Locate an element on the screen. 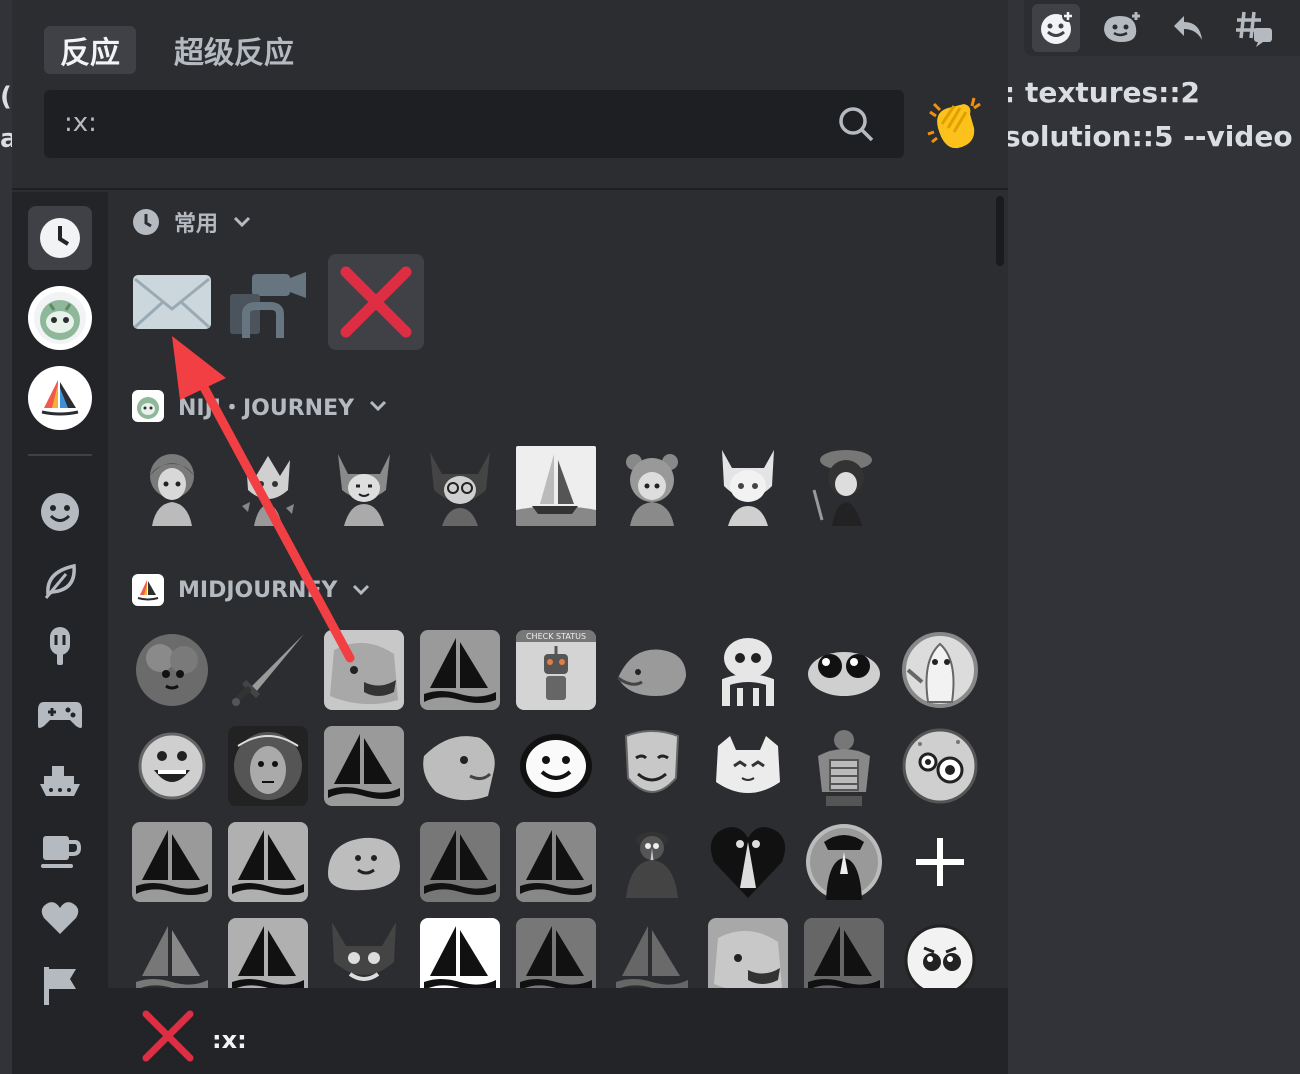 The height and width of the screenshot is (1074, 1300). emoji-cross-mark is located at coordinates (376, 302).